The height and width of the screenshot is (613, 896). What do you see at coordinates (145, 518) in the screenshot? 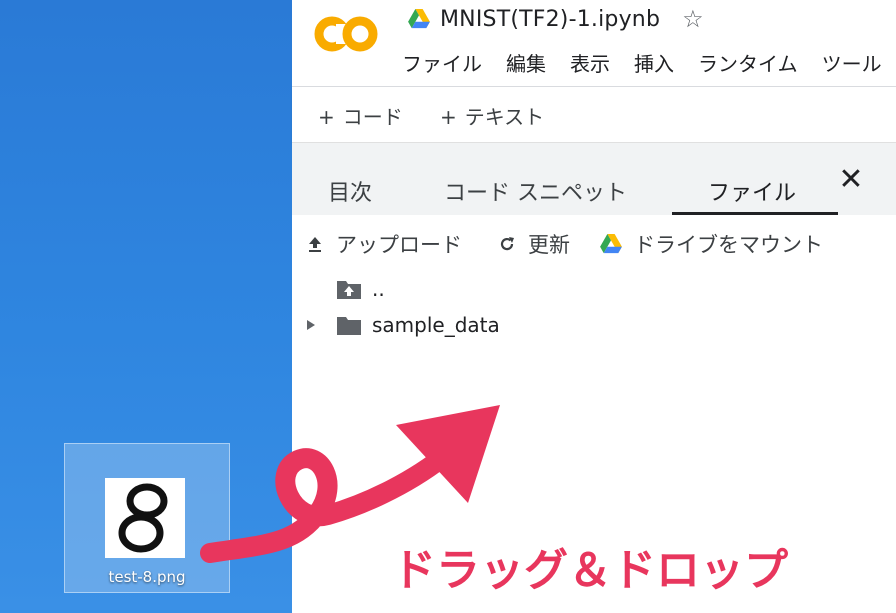
I see `image-thumbnail` at bounding box center [145, 518].